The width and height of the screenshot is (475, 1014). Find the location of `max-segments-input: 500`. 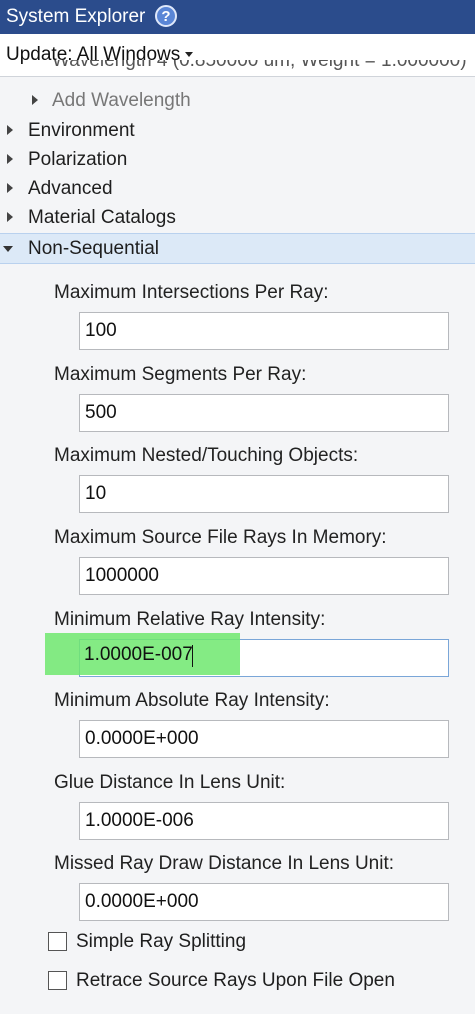

max-segments-input: 500 is located at coordinates (264, 413).